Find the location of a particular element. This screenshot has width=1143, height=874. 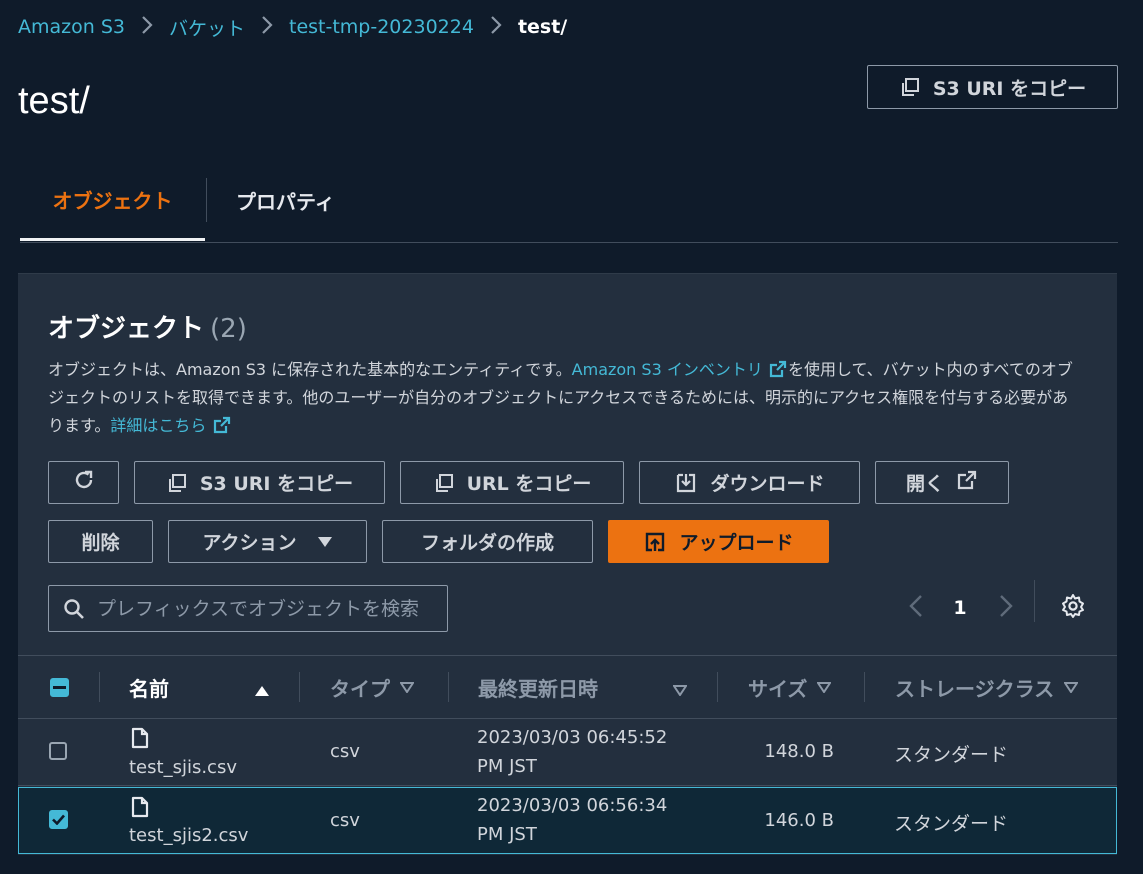

object-name-link: test_sjis2.csv is located at coordinates (188, 835).